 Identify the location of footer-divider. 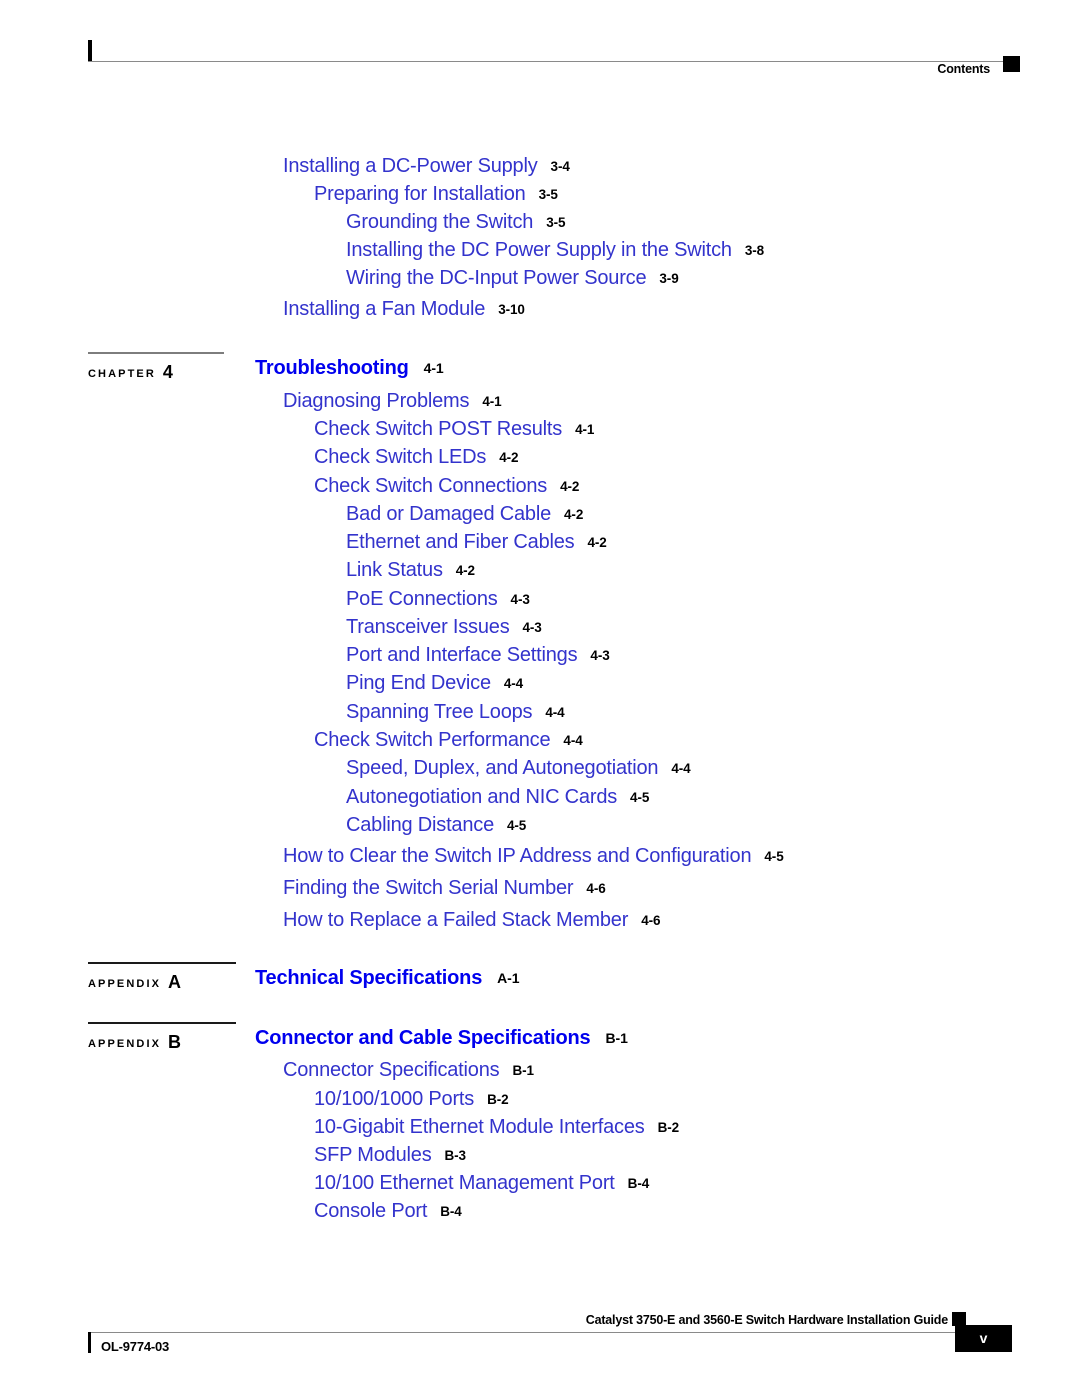
(530, 1332).